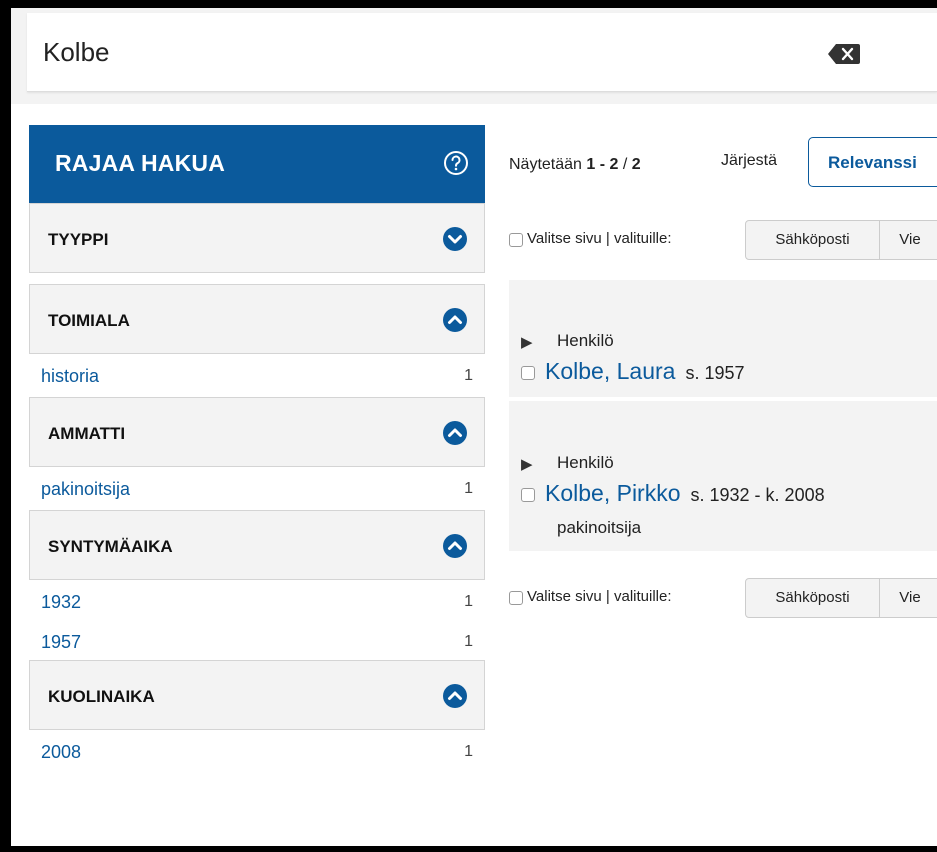 This screenshot has height=852, width=937. What do you see at coordinates (548, 164) in the screenshot?
I see `results-count-prefix: Näytetään` at bounding box center [548, 164].